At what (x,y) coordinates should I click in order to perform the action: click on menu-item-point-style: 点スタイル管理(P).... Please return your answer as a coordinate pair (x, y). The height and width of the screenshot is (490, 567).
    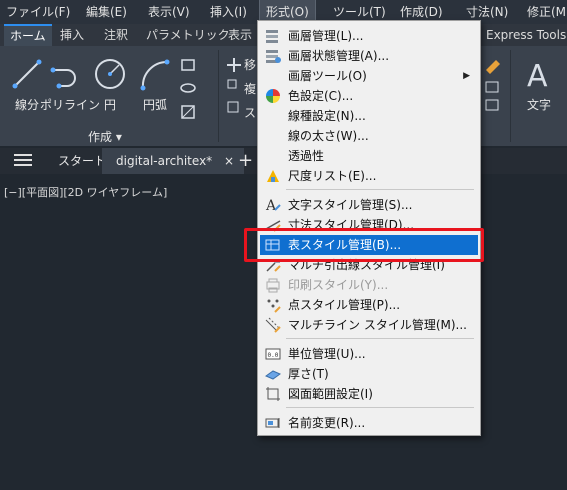
    Looking at the image, I should click on (369, 305).